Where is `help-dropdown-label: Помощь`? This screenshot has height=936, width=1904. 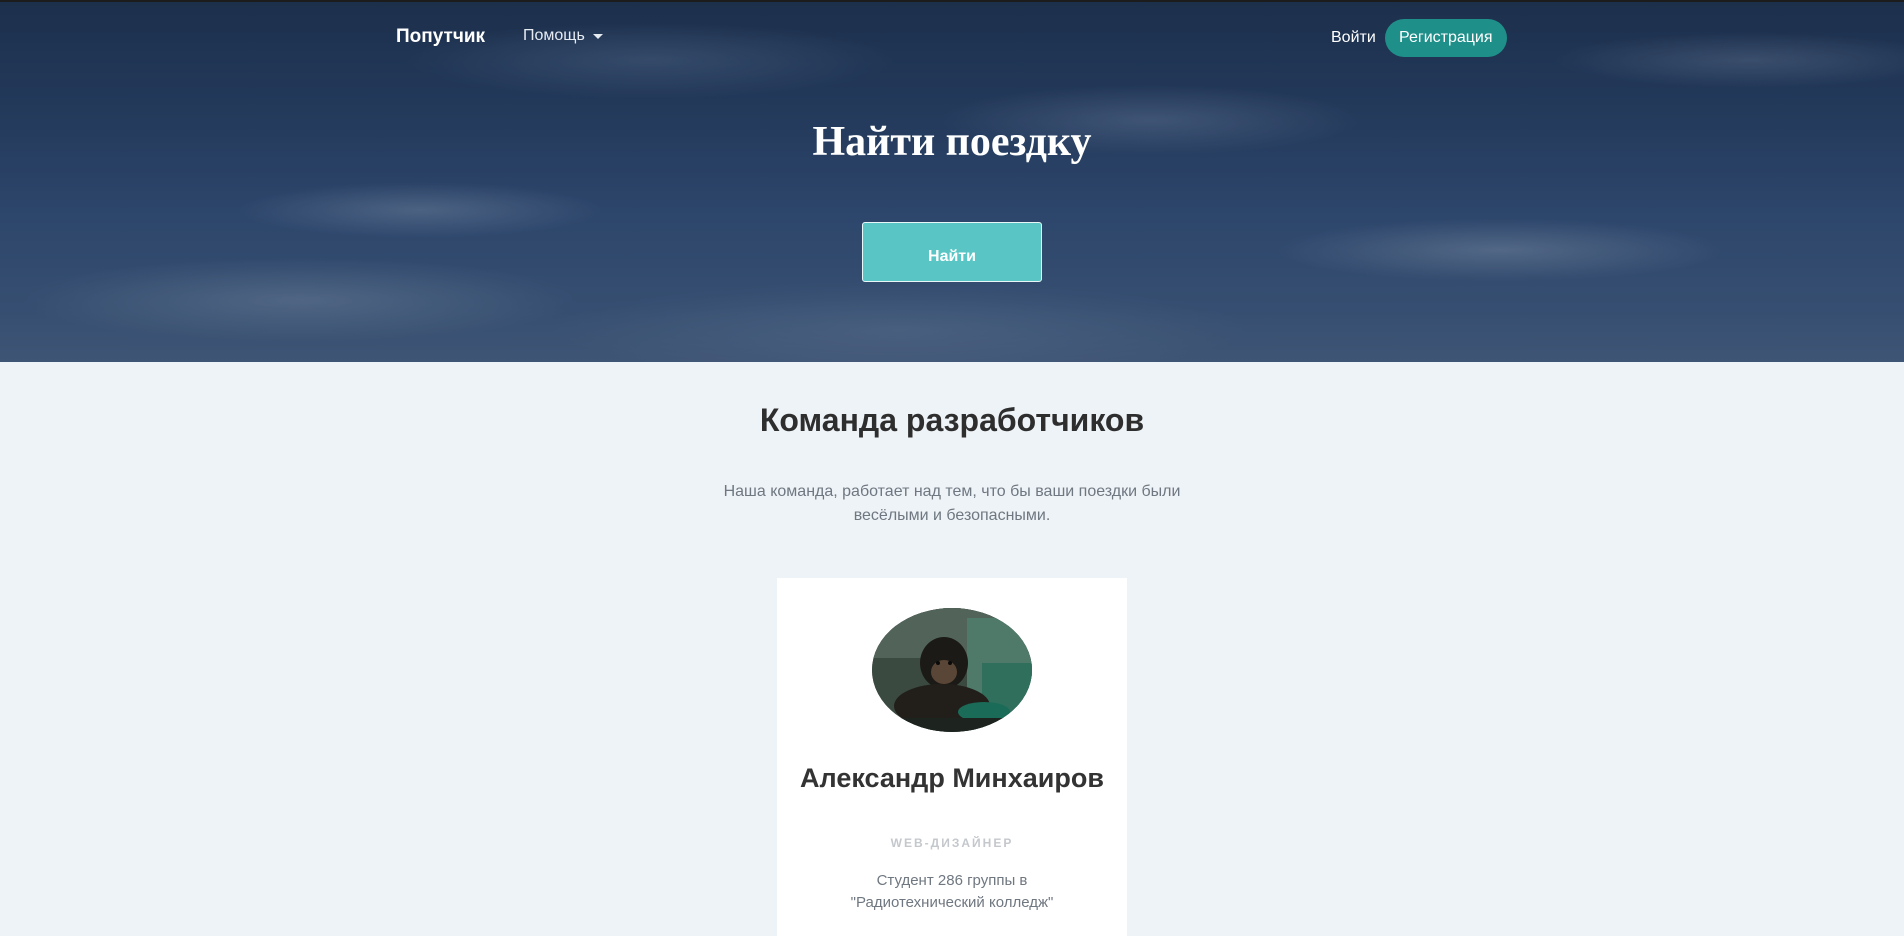 help-dropdown-label: Помощь is located at coordinates (554, 35).